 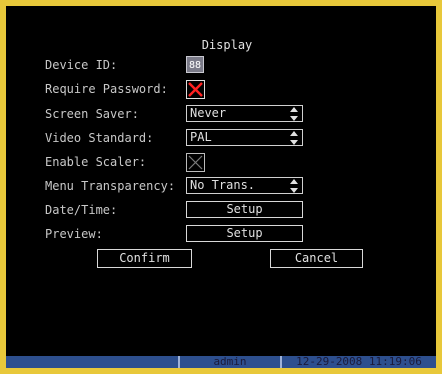 What do you see at coordinates (99, 138) in the screenshot?
I see `video-standard-label: Video Standard:` at bounding box center [99, 138].